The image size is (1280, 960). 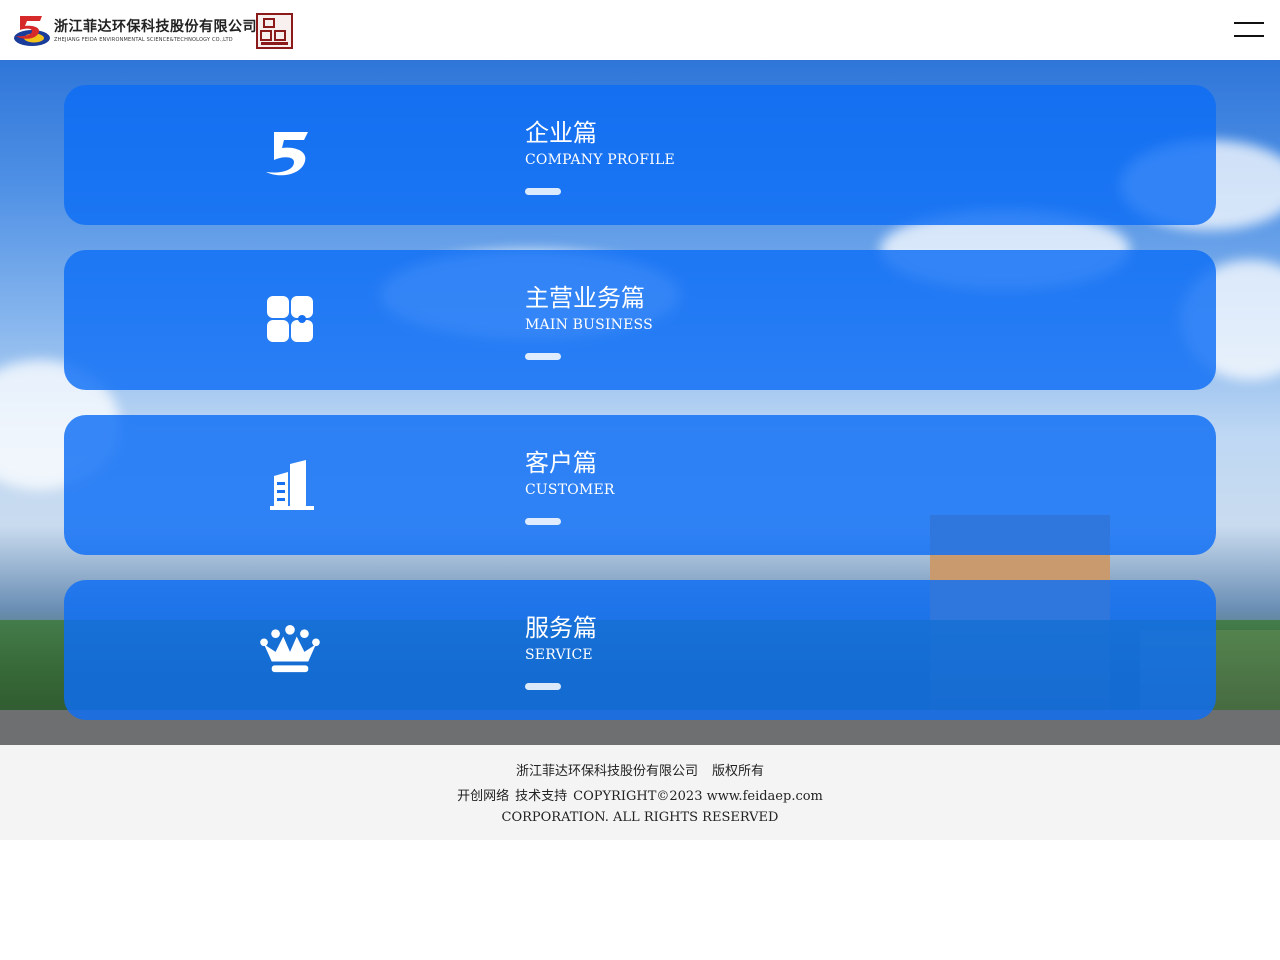 What do you see at coordinates (1250, 30) in the screenshot?
I see `menu-toggle-button` at bounding box center [1250, 30].